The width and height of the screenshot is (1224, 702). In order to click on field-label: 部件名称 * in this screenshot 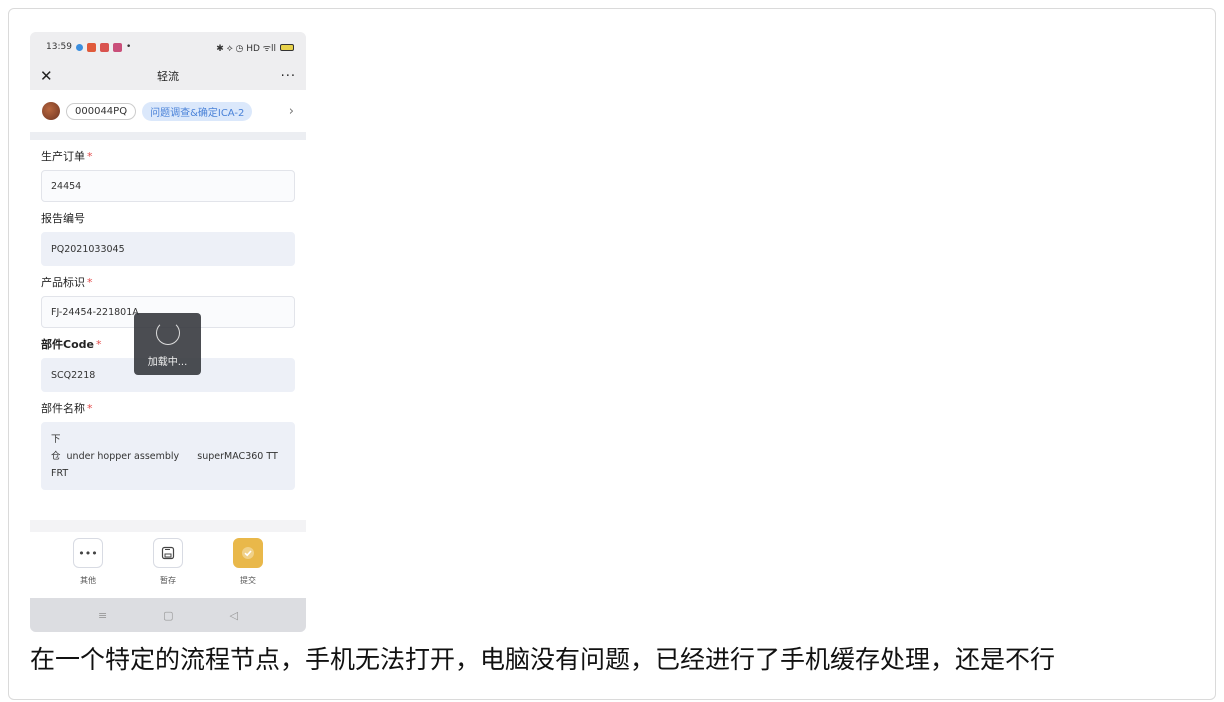, I will do `click(67, 408)`.